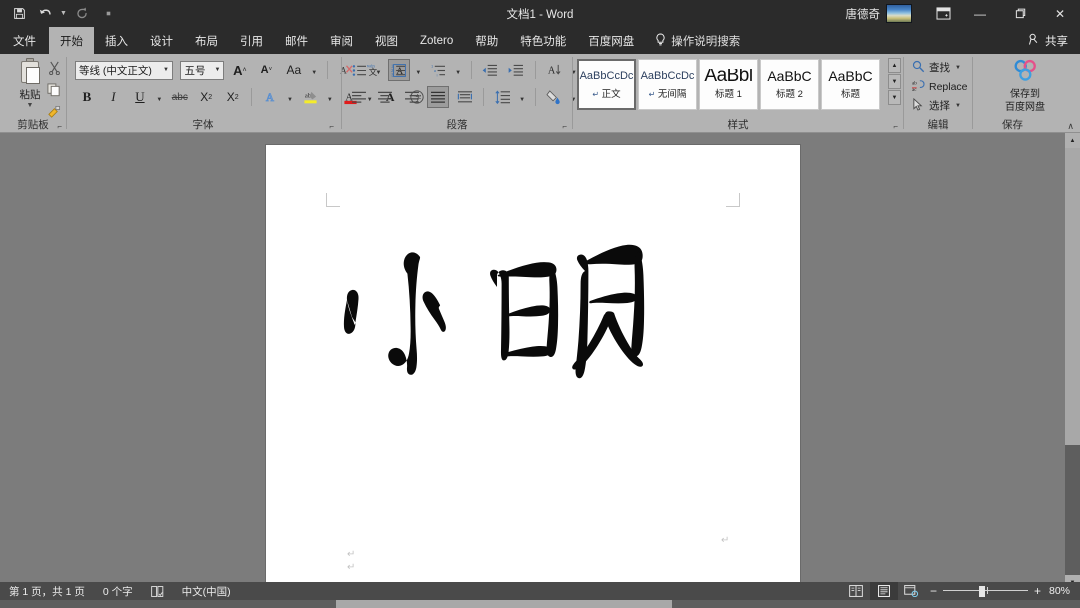 This screenshot has width=1080, height=608. Describe the element at coordinates (359, 70) in the screenshot. I see `bullets-icon` at that location.